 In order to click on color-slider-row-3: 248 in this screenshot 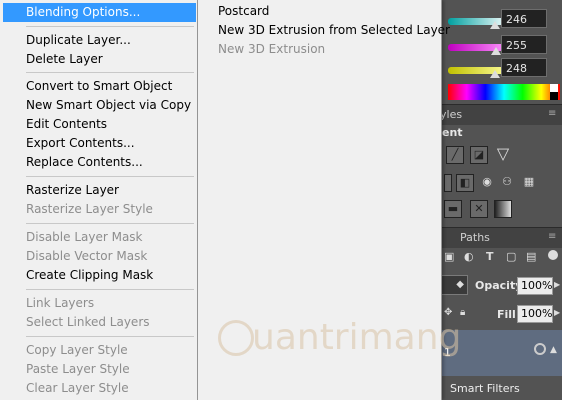, I will do `click(501, 68)`.